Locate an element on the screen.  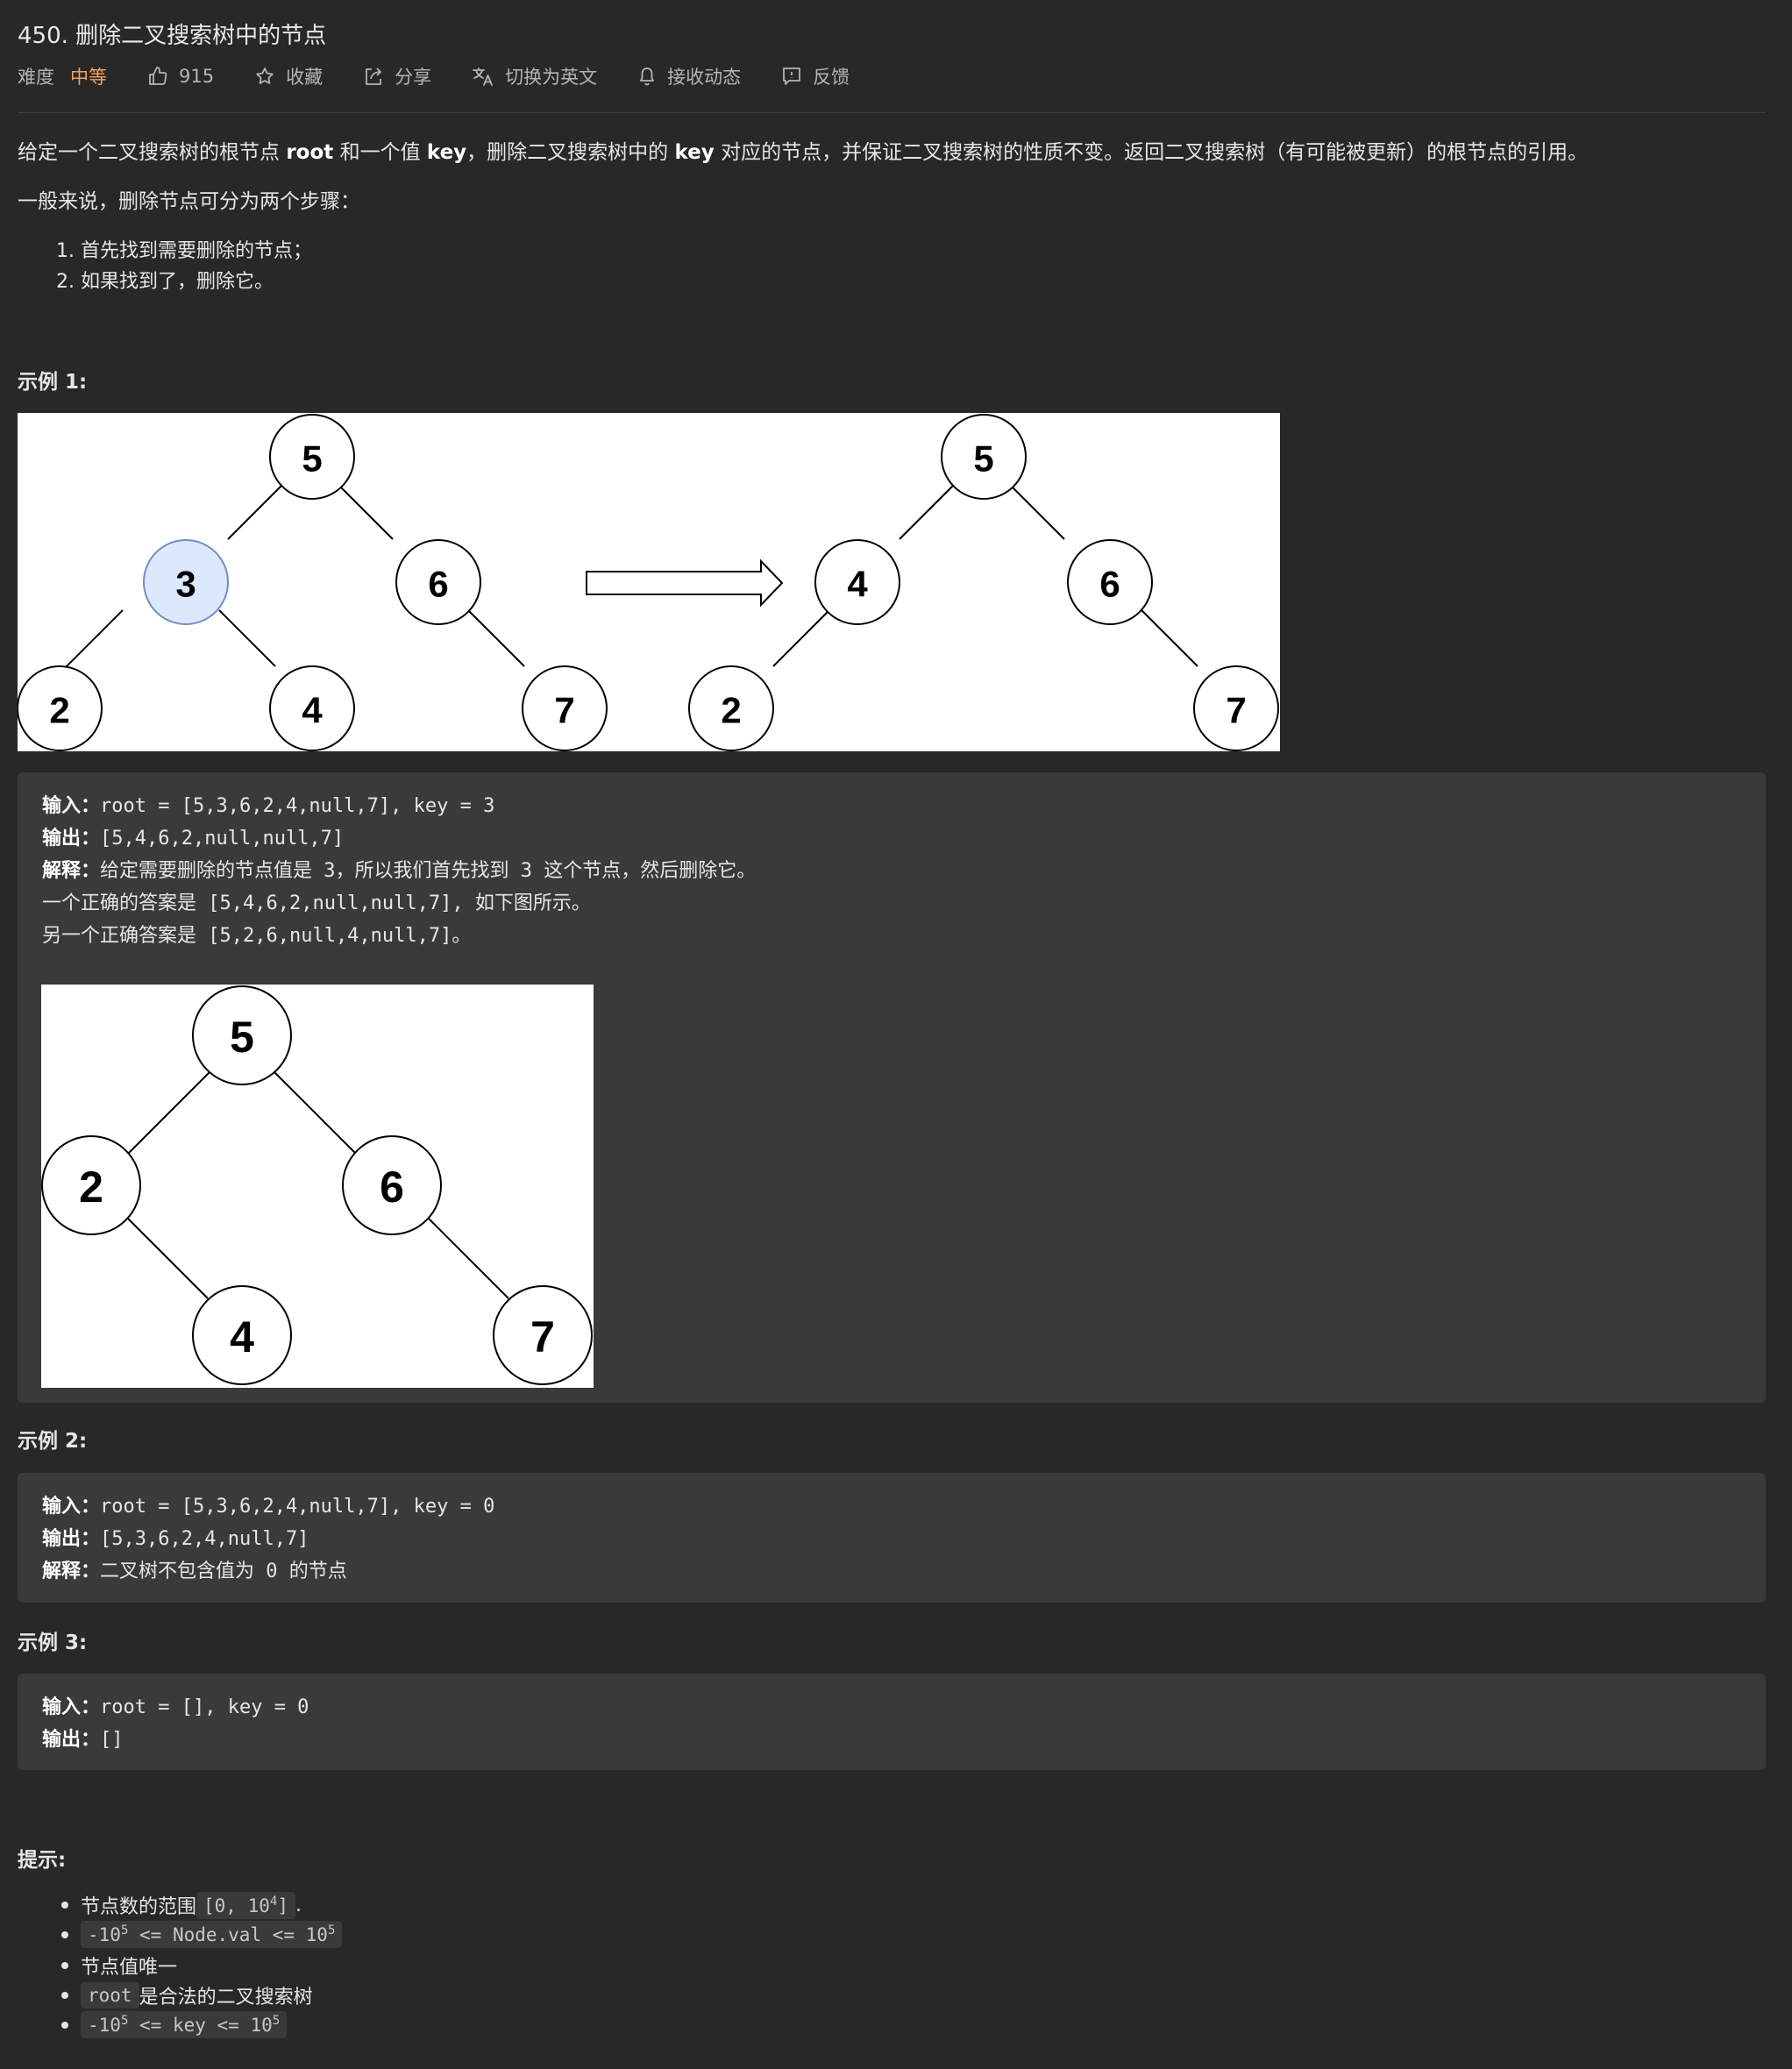
explain-value: 二叉树不包含值为 0 的节点 is located at coordinates (223, 1571).